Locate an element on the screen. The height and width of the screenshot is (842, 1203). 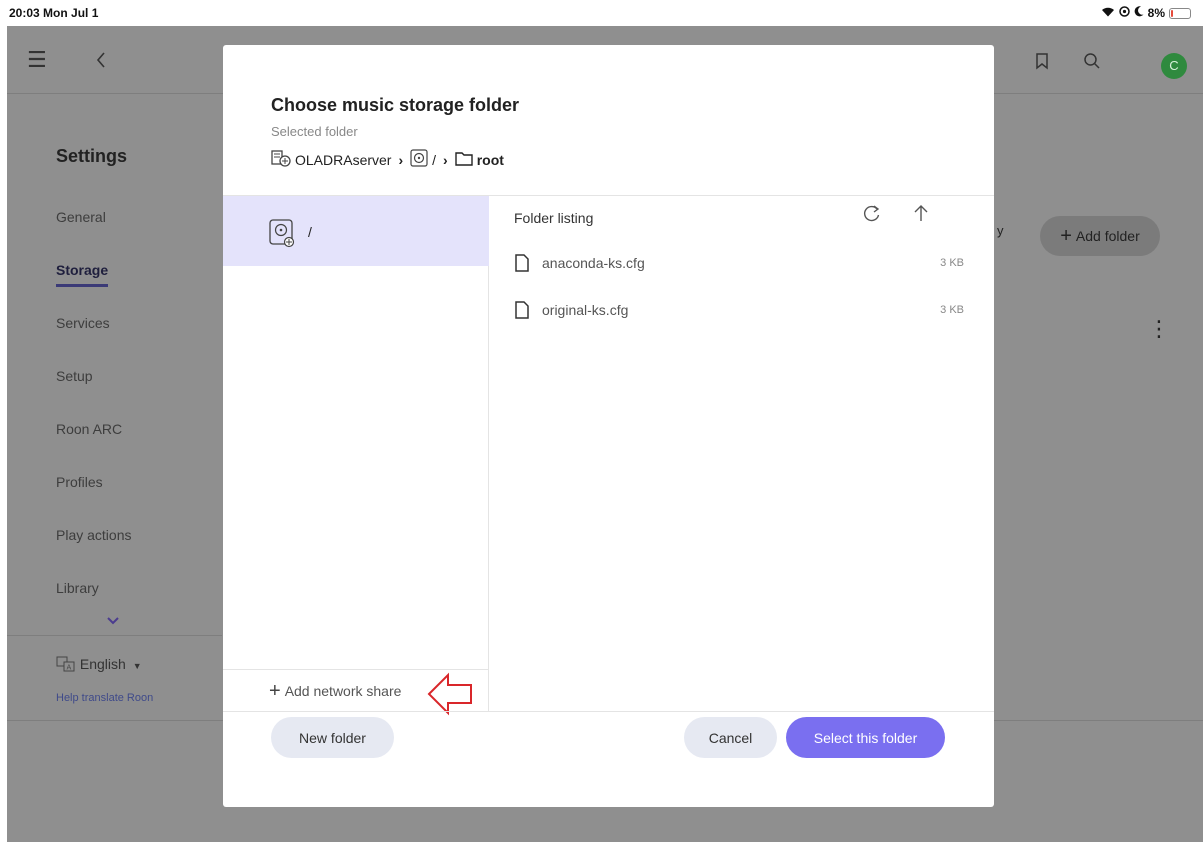
settings-title: Settings is located at coordinates (92, 156).